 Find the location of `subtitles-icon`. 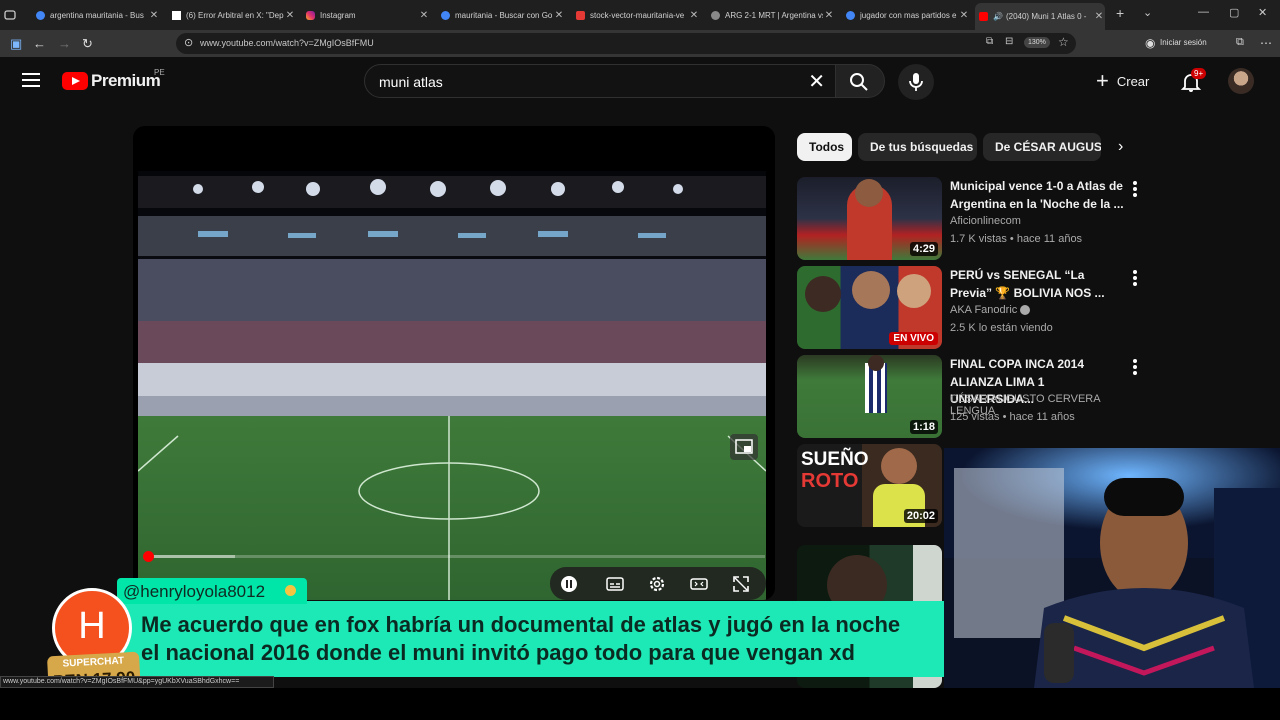

subtitles-icon is located at coordinates (615, 584).